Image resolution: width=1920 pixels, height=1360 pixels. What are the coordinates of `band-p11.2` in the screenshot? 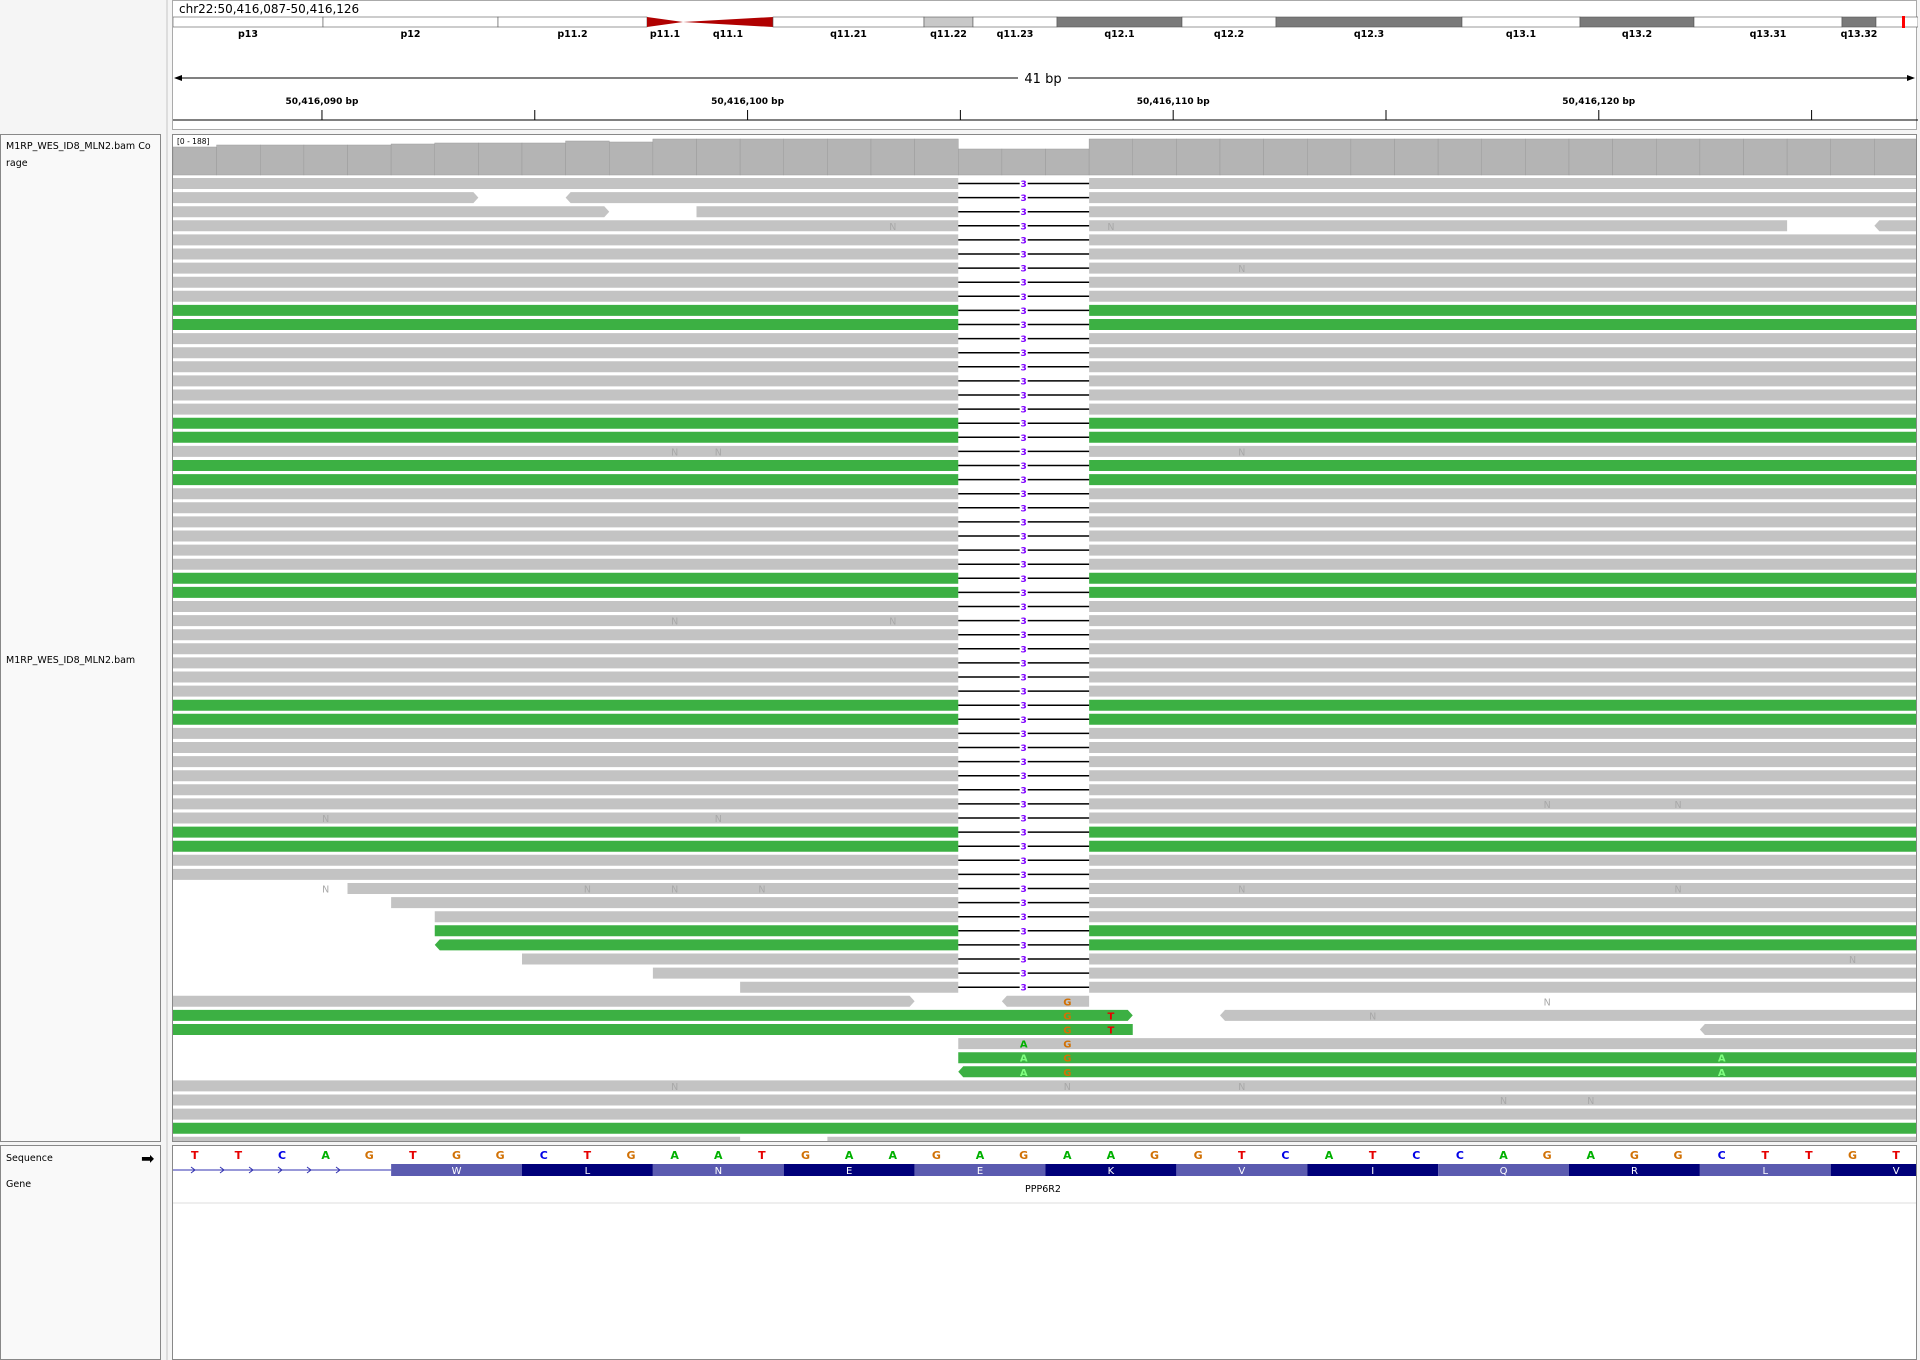 It's located at (572, 22).